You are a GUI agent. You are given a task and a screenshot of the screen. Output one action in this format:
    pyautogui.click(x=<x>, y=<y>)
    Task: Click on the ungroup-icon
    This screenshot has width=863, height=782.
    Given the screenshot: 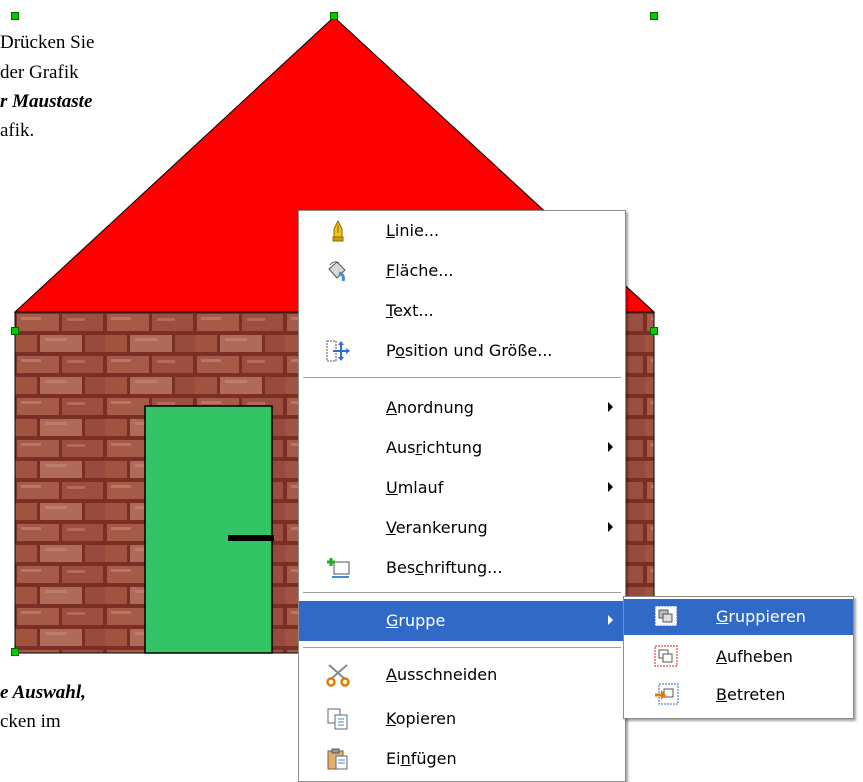 What is the action you would take?
    pyautogui.click(x=667, y=657)
    